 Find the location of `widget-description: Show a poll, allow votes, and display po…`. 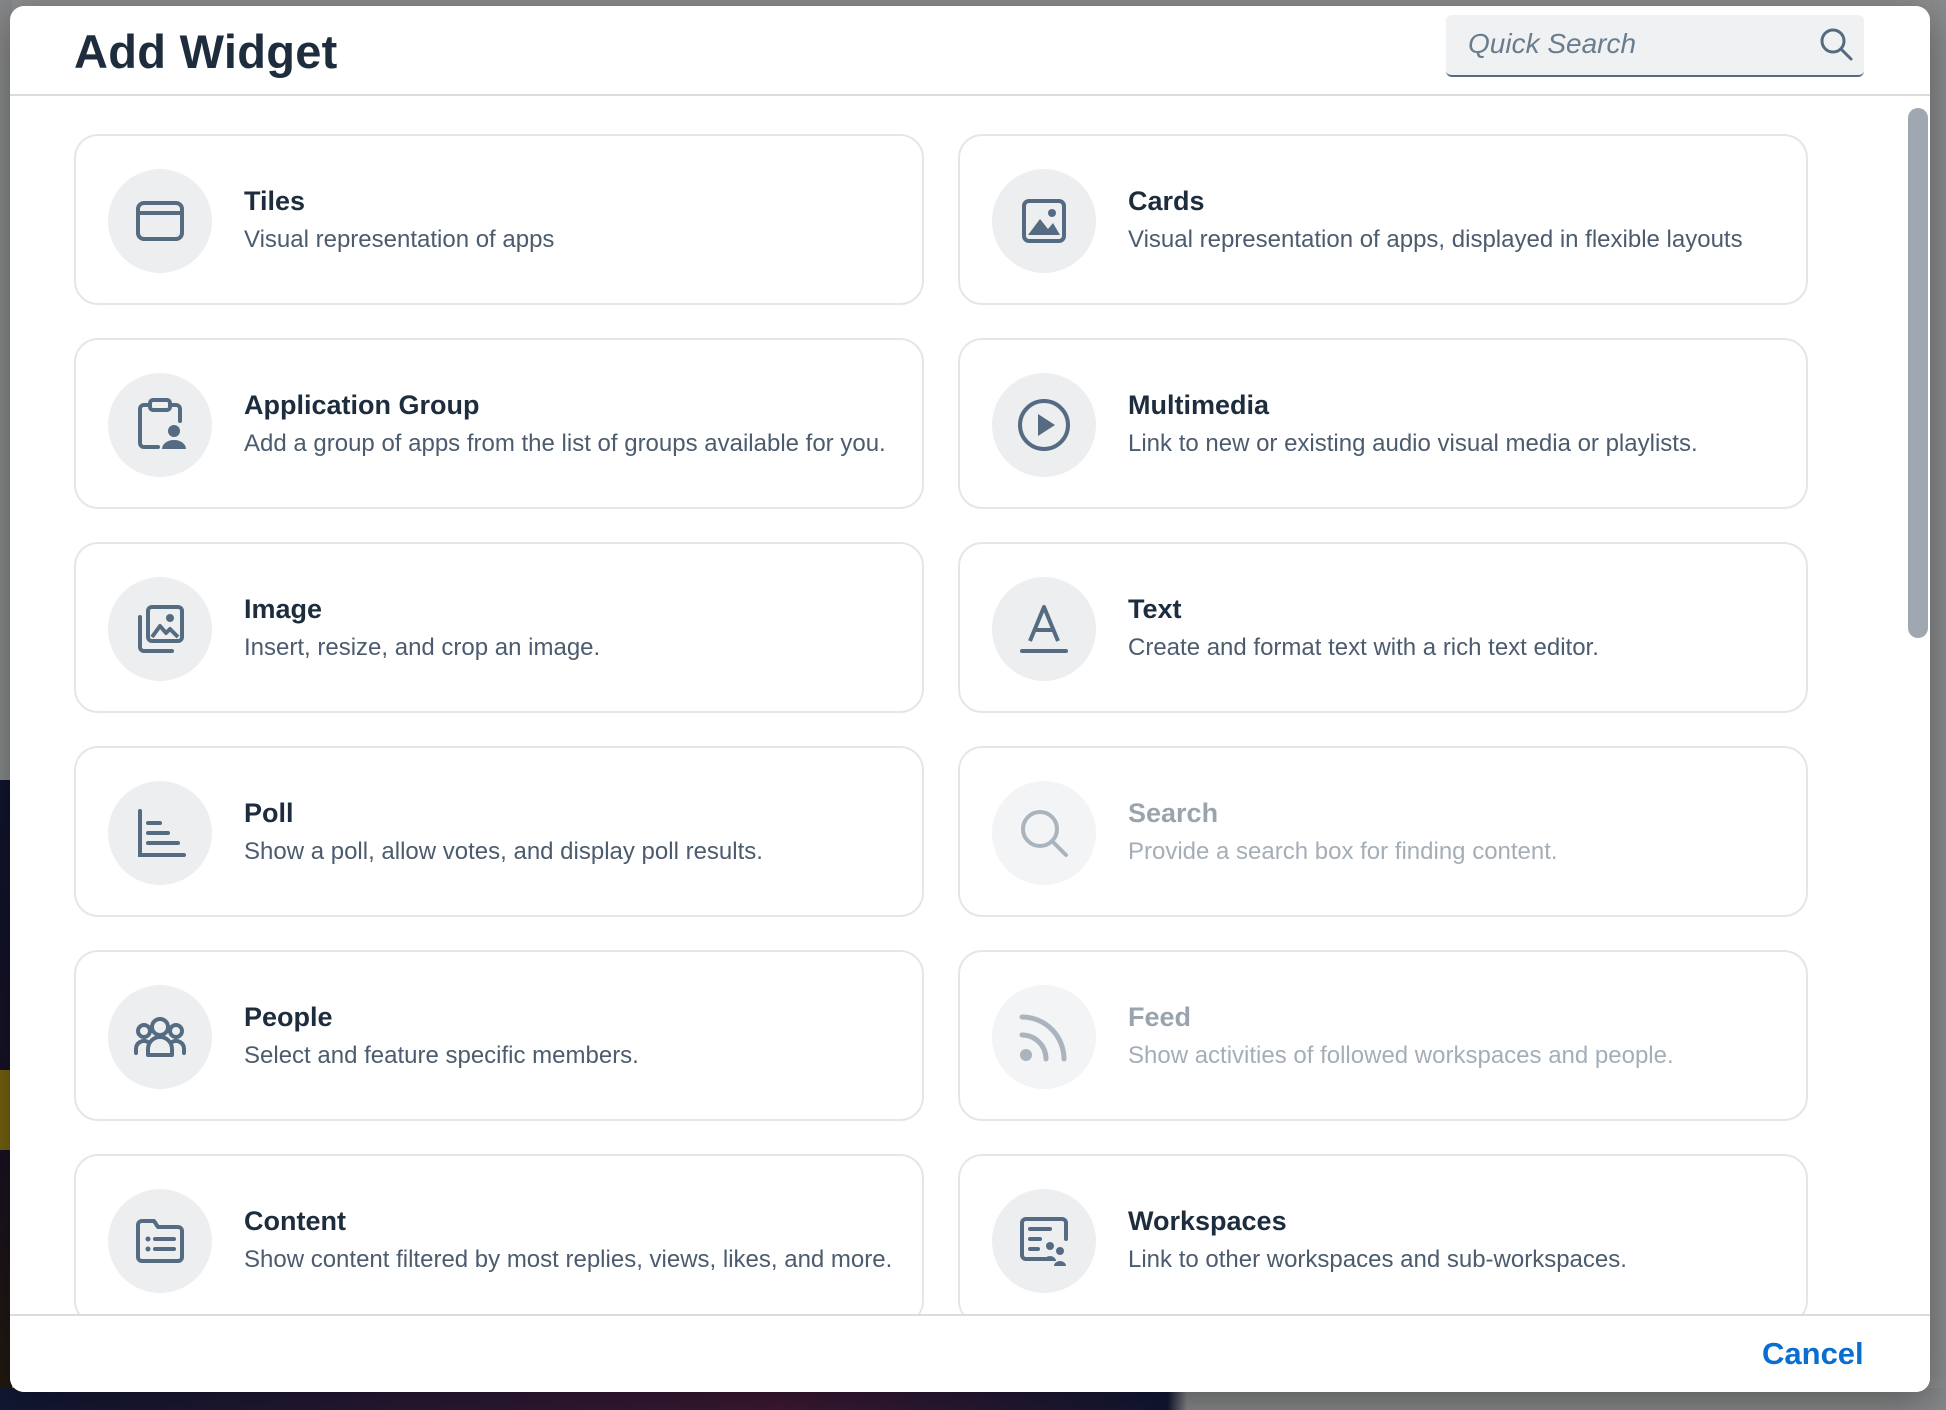

widget-description: Show a poll, allow votes, and display po… is located at coordinates (503, 851).